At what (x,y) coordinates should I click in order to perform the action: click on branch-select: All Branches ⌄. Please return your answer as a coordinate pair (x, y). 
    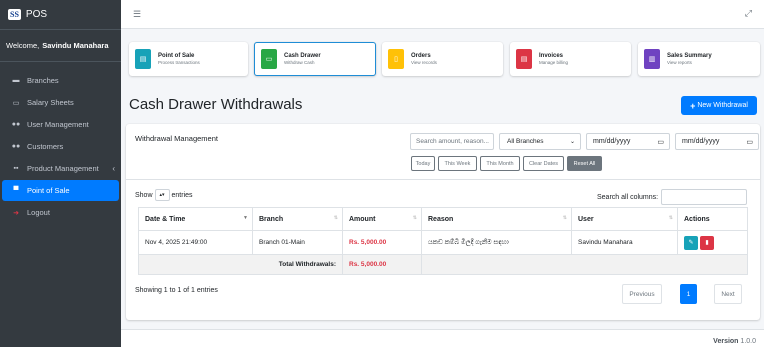
    Looking at the image, I should click on (540, 141).